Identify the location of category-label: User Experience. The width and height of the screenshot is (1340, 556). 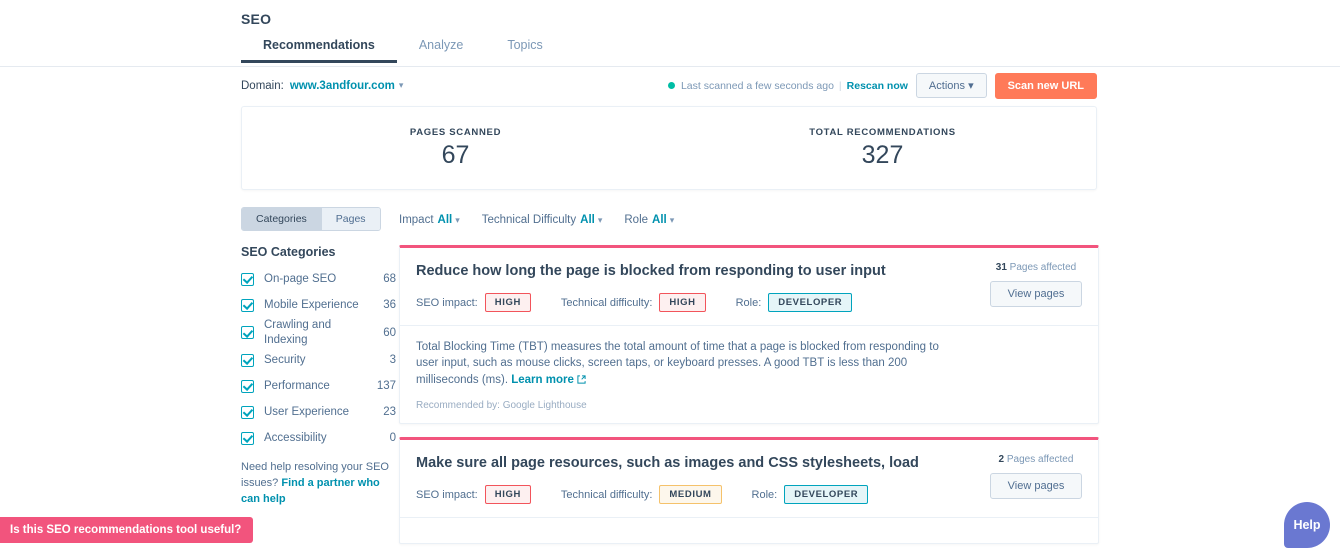
(307, 412).